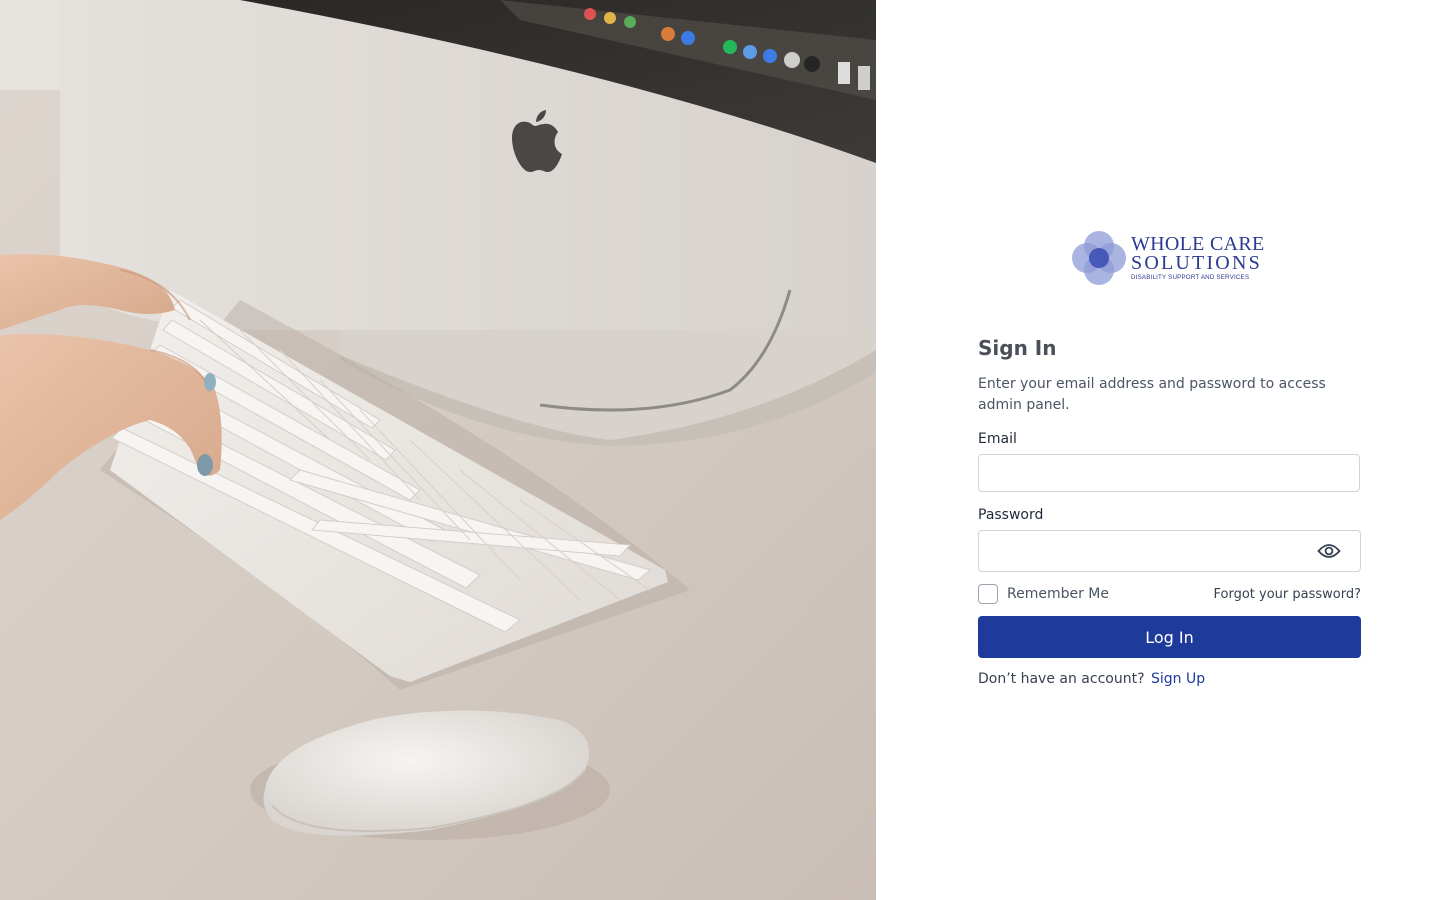 The height and width of the screenshot is (900, 1440). What do you see at coordinates (1198, 244) in the screenshot?
I see `logo-name-line1: WHOLE CARE` at bounding box center [1198, 244].